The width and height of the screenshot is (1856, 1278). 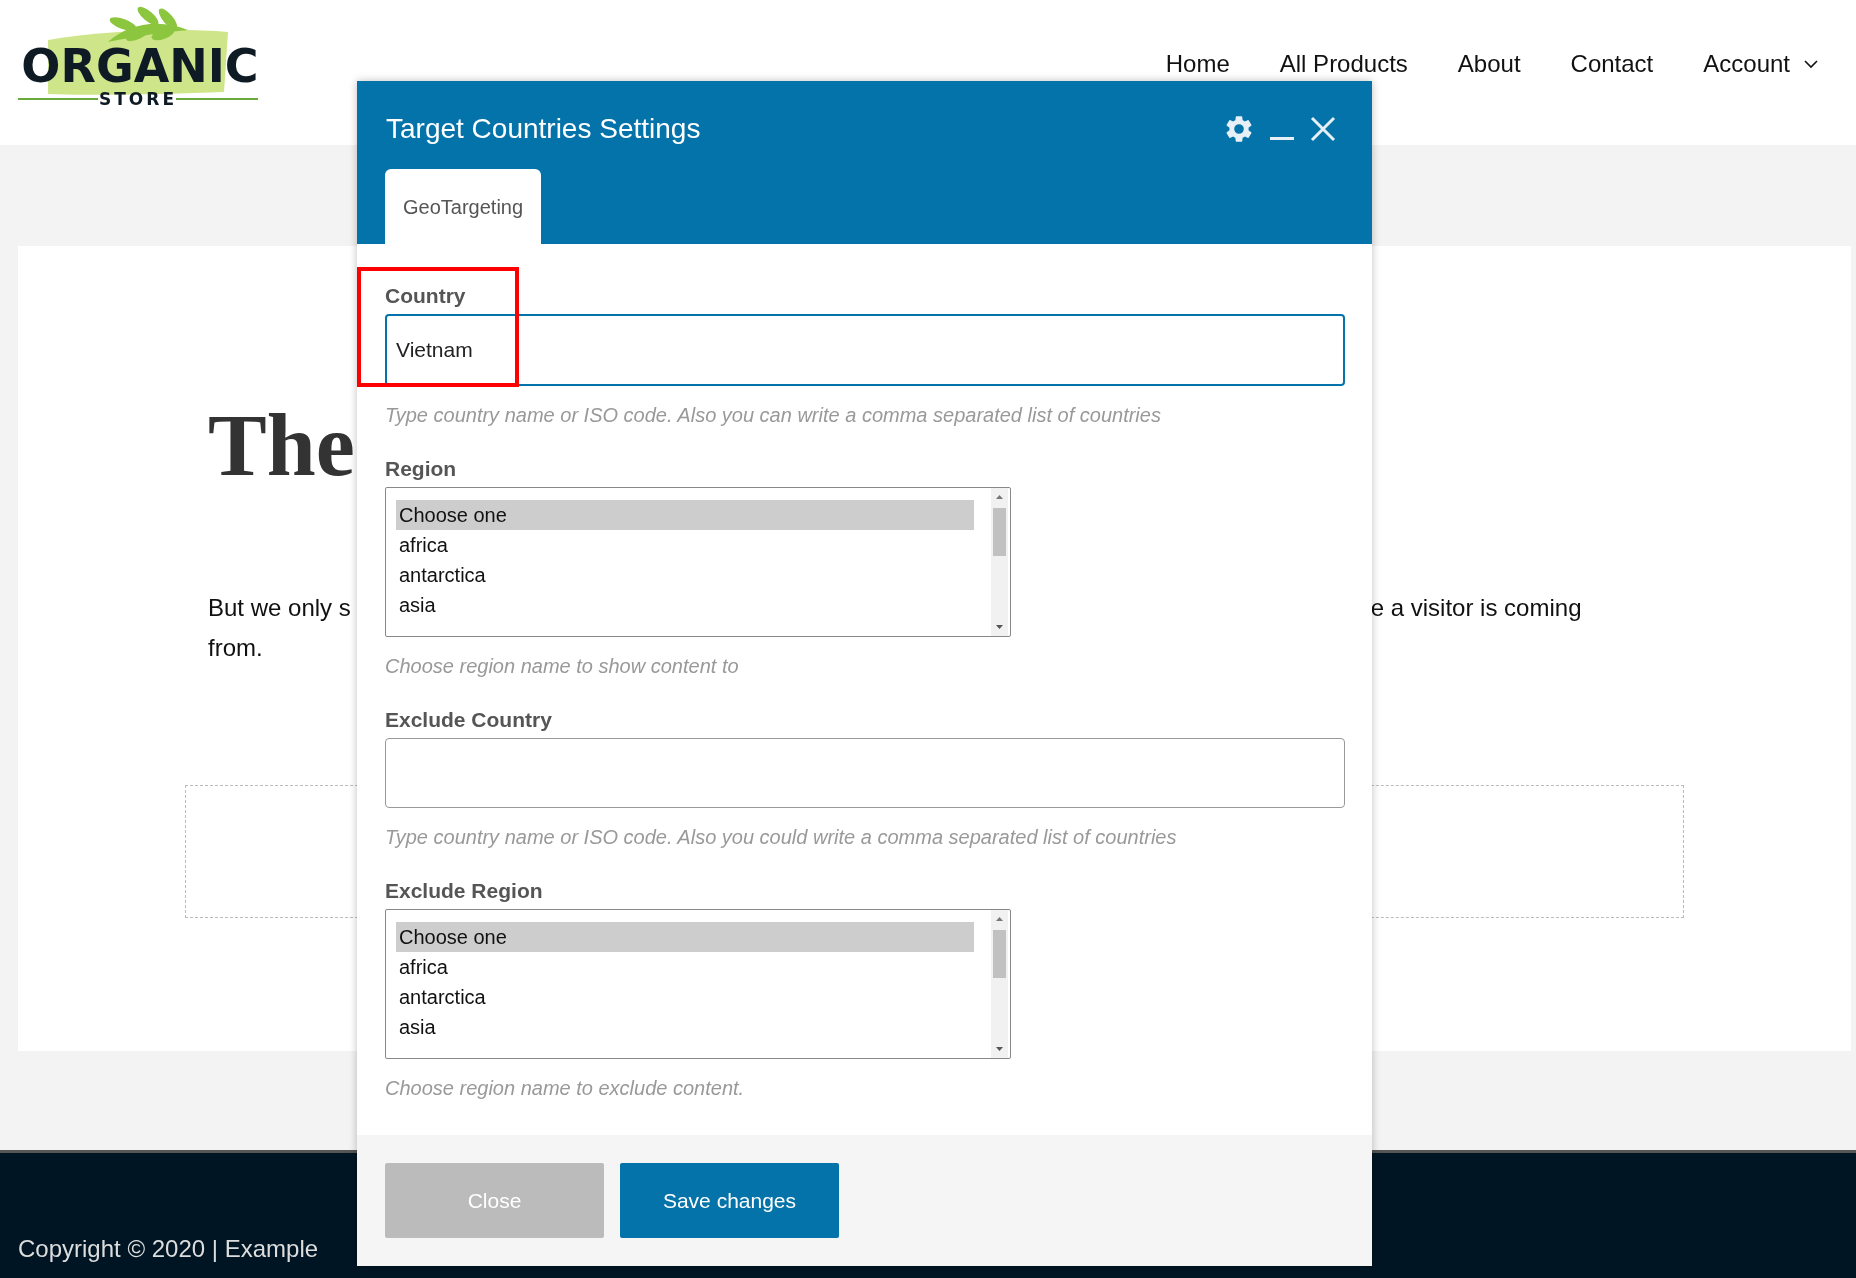 I want to click on field-label: Exclude Region, so click(x=464, y=890).